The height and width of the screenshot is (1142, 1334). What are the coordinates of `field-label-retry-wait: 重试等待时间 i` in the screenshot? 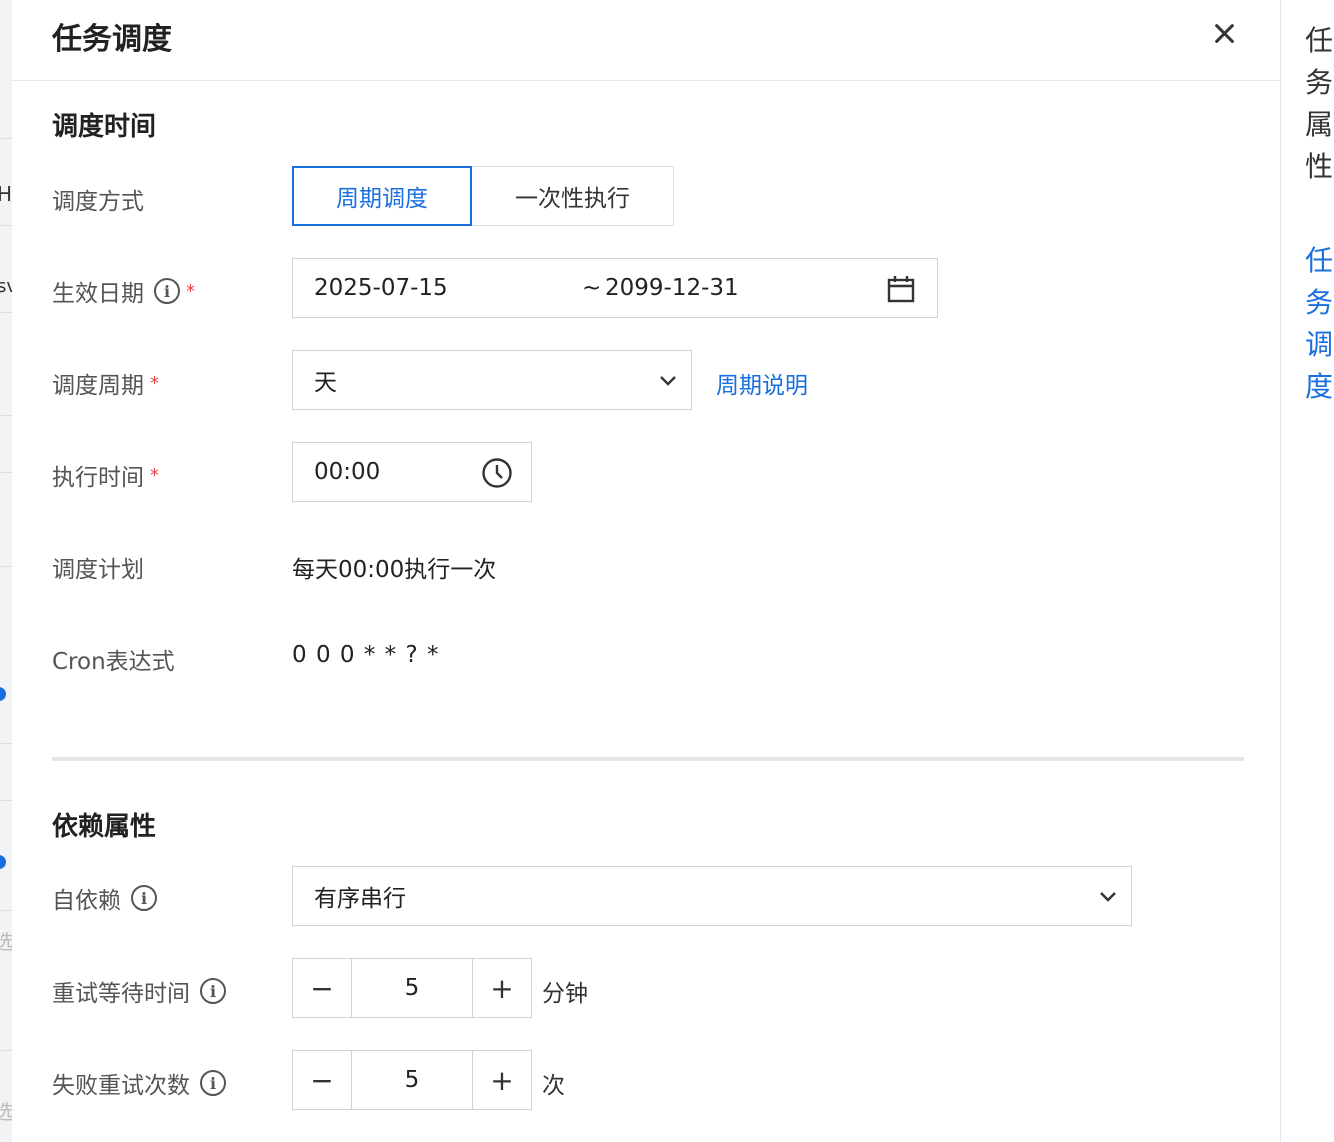 It's located at (139, 991).